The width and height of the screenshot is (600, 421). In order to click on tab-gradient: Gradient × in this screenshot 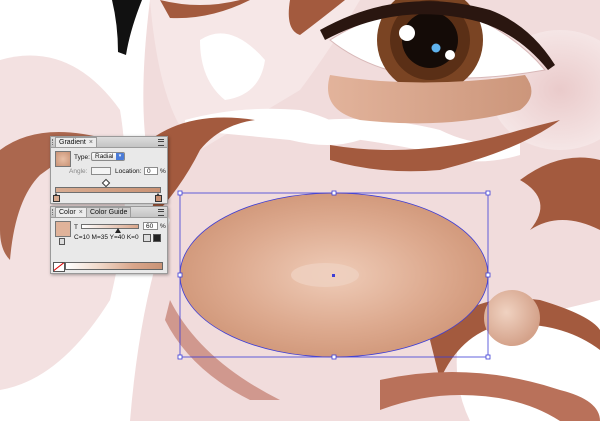, I will do `click(76, 142)`.